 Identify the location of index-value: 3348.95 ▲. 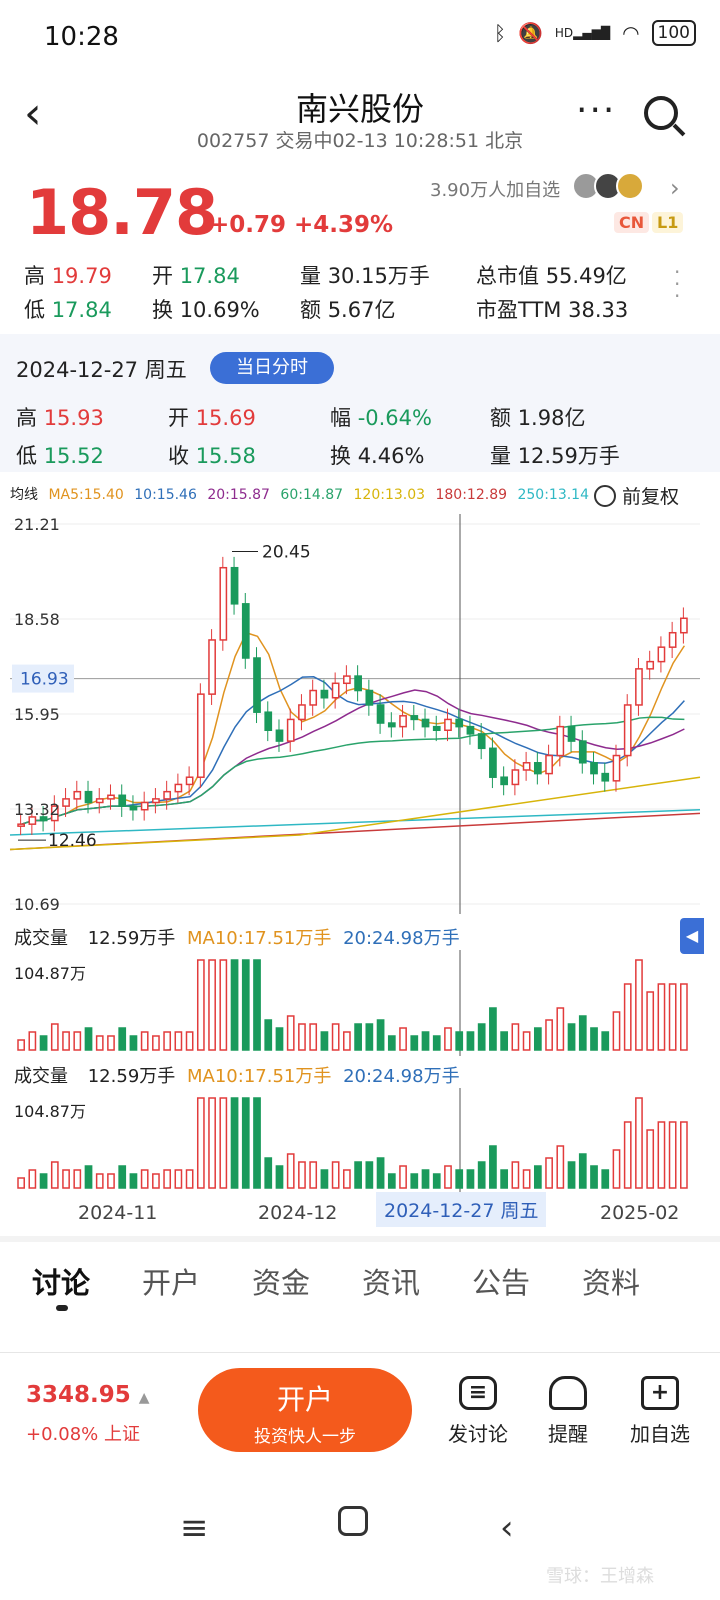
(88, 1395).